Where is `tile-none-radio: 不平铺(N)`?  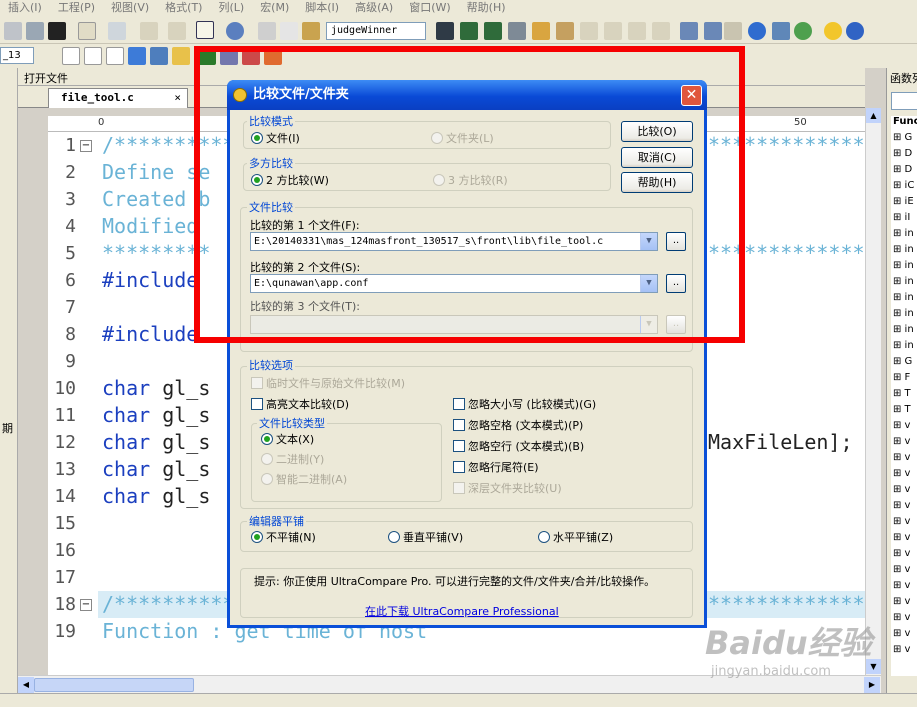 tile-none-radio: 不平铺(N) is located at coordinates (283, 538).